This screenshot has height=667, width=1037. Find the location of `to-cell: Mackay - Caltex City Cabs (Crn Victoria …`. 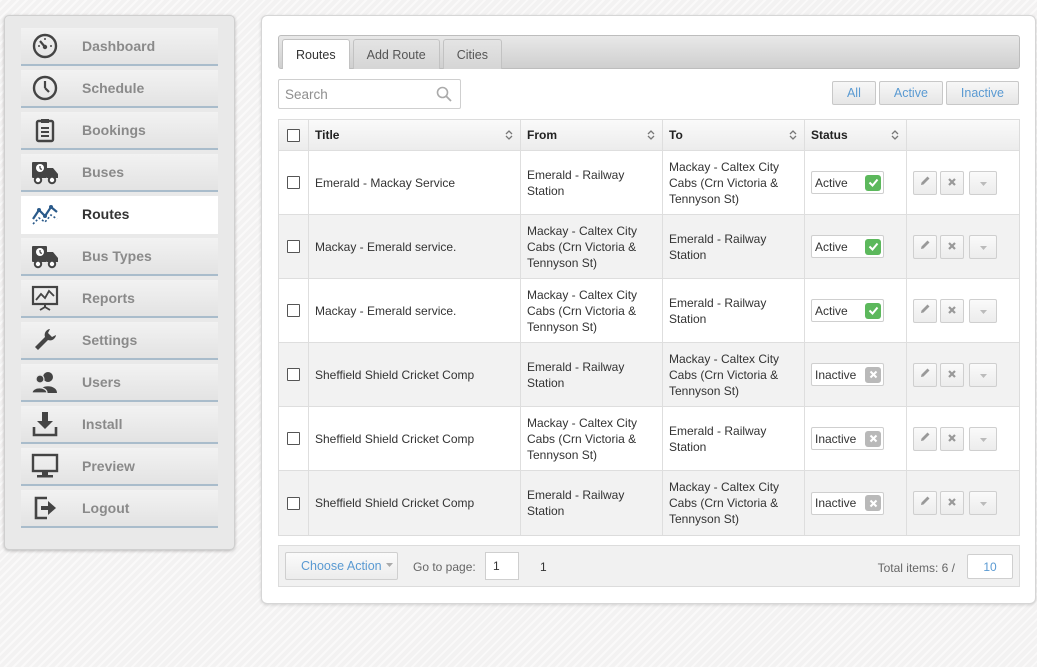

to-cell: Mackay - Caltex City Cabs (Crn Victoria … is located at coordinates (734, 182).